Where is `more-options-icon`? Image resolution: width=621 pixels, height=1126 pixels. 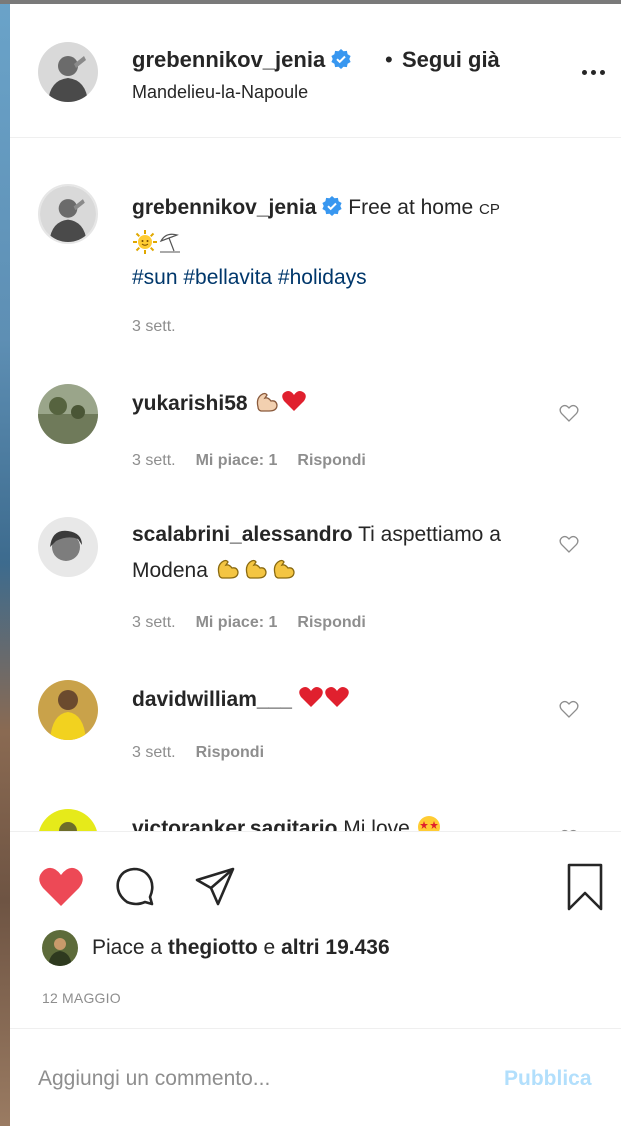 more-options-icon is located at coordinates (594, 72).